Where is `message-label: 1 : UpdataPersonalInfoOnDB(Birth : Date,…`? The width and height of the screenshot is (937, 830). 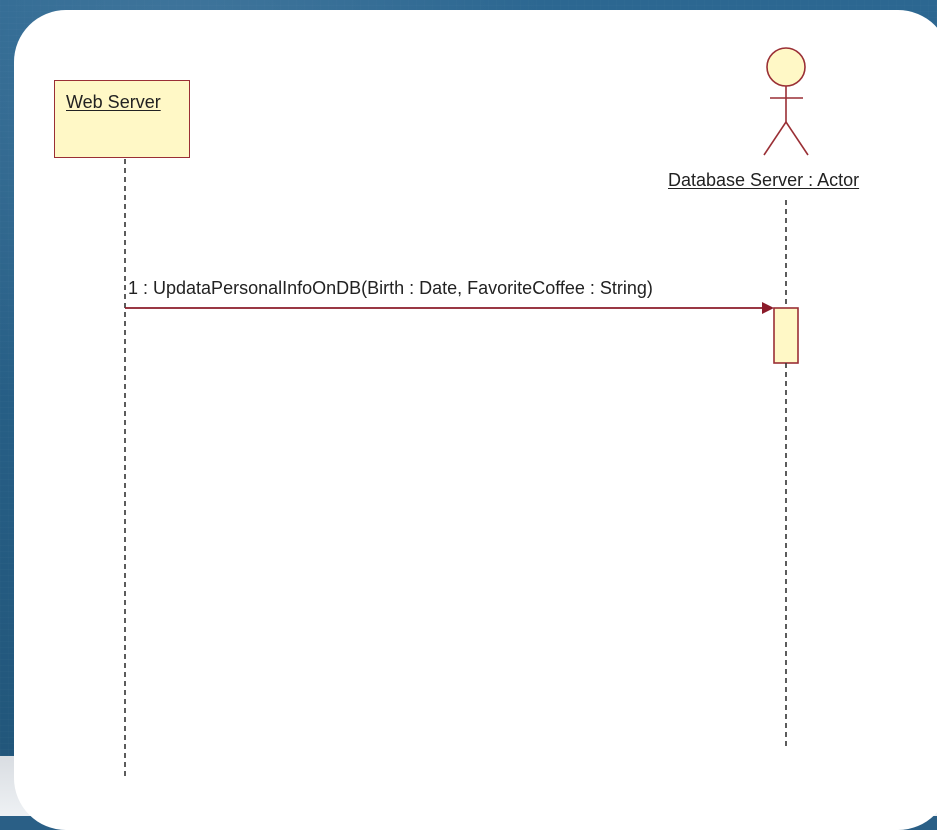 message-label: 1 : UpdataPersonalInfoOnDB(Birth : Date,… is located at coordinates (390, 288).